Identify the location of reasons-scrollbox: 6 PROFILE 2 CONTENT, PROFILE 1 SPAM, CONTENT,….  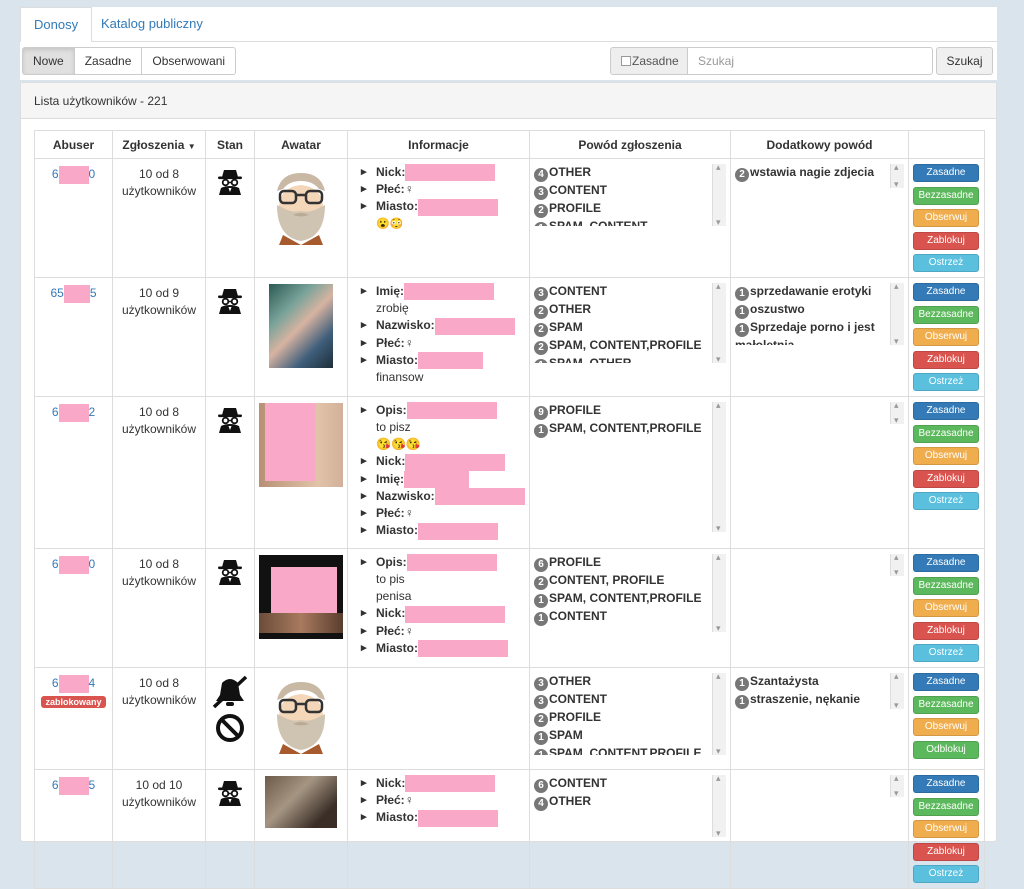
(630, 592).